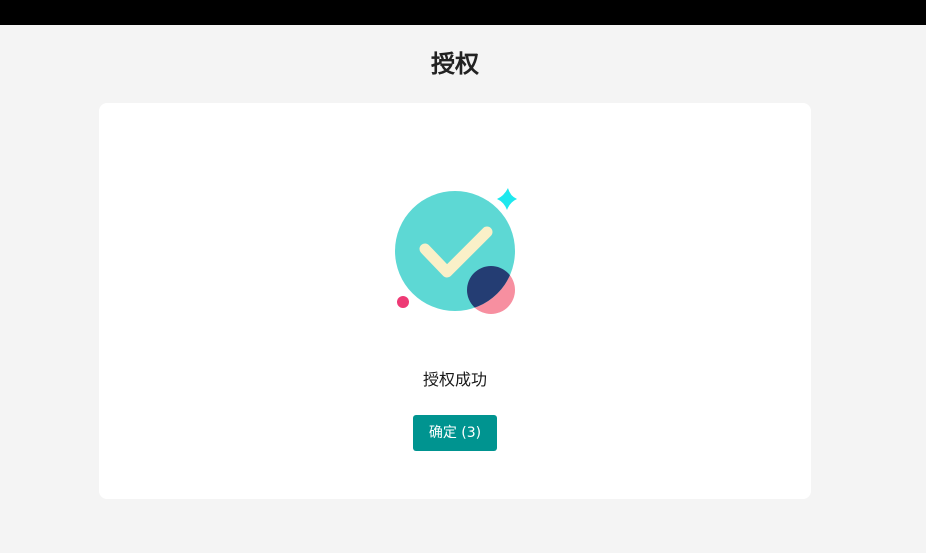 The width and height of the screenshot is (926, 553). Describe the element at coordinates (456, 251) in the screenshot. I see `success-check-icon` at that location.